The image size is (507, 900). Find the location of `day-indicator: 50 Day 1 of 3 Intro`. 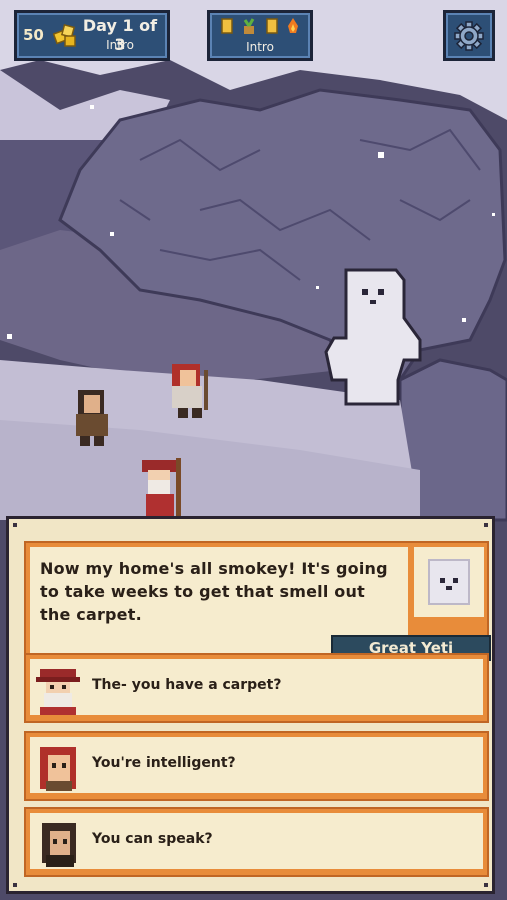

day-indicator: 50 Day 1 of 3 Intro is located at coordinates (92, 35).